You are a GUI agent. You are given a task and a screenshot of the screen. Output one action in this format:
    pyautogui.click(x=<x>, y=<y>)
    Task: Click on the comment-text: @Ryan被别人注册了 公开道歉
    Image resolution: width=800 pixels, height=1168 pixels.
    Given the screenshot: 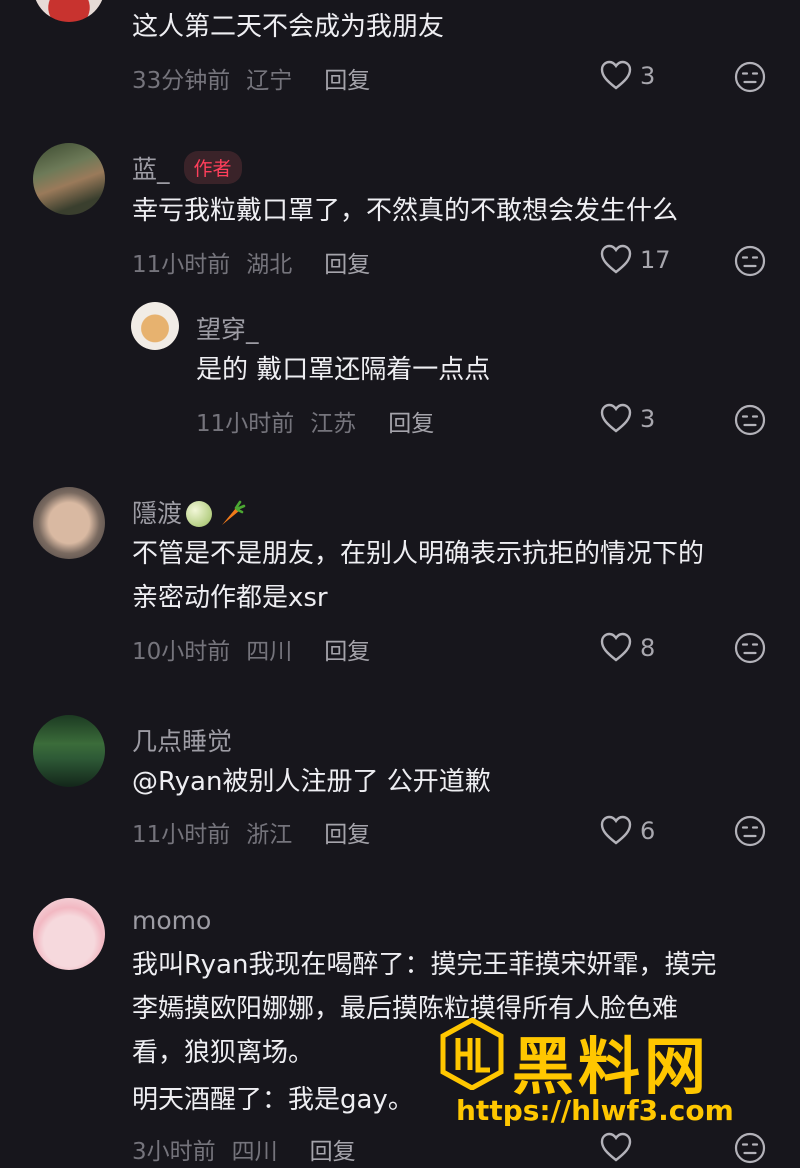 What is the action you would take?
    pyautogui.click(x=311, y=782)
    